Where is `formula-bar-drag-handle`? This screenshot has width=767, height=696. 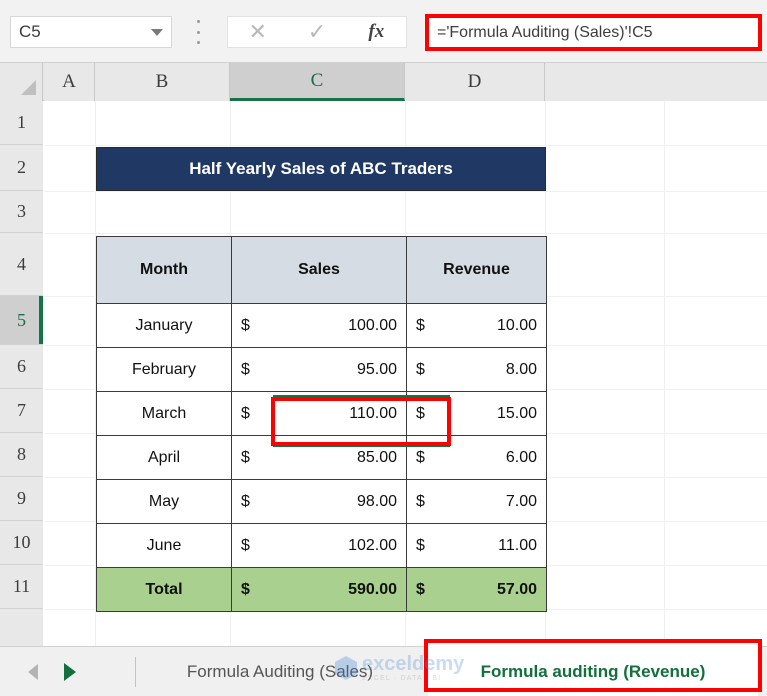
formula-bar-drag-handle is located at coordinates (198, 32).